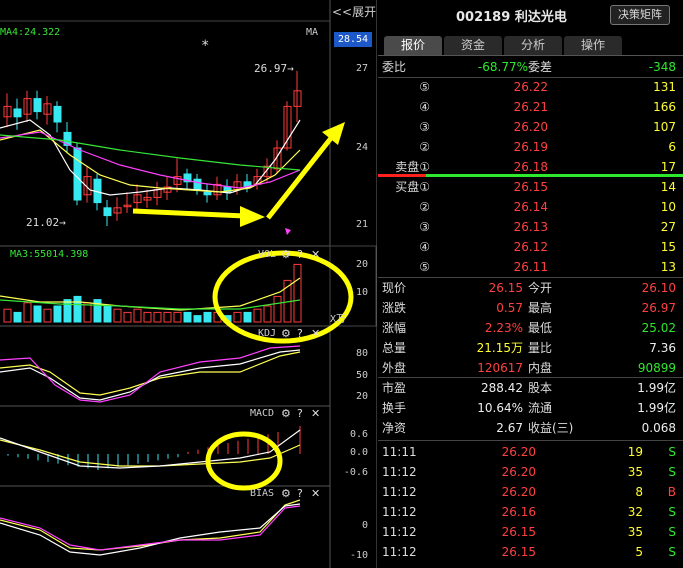 The width and height of the screenshot is (683, 568). I want to click on stat-label: 现价, so click(394, 288).